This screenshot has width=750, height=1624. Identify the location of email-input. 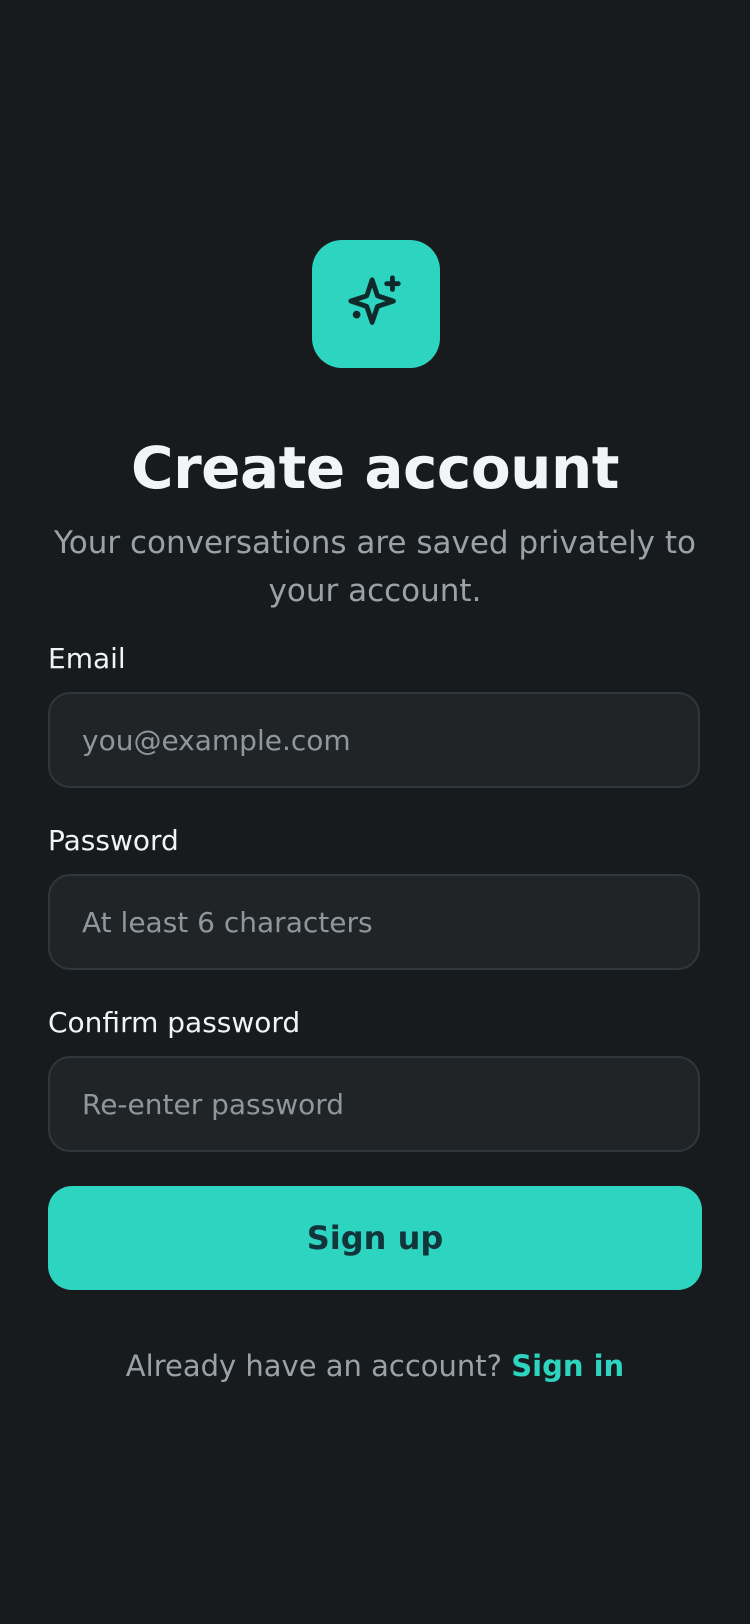
(374, 740).